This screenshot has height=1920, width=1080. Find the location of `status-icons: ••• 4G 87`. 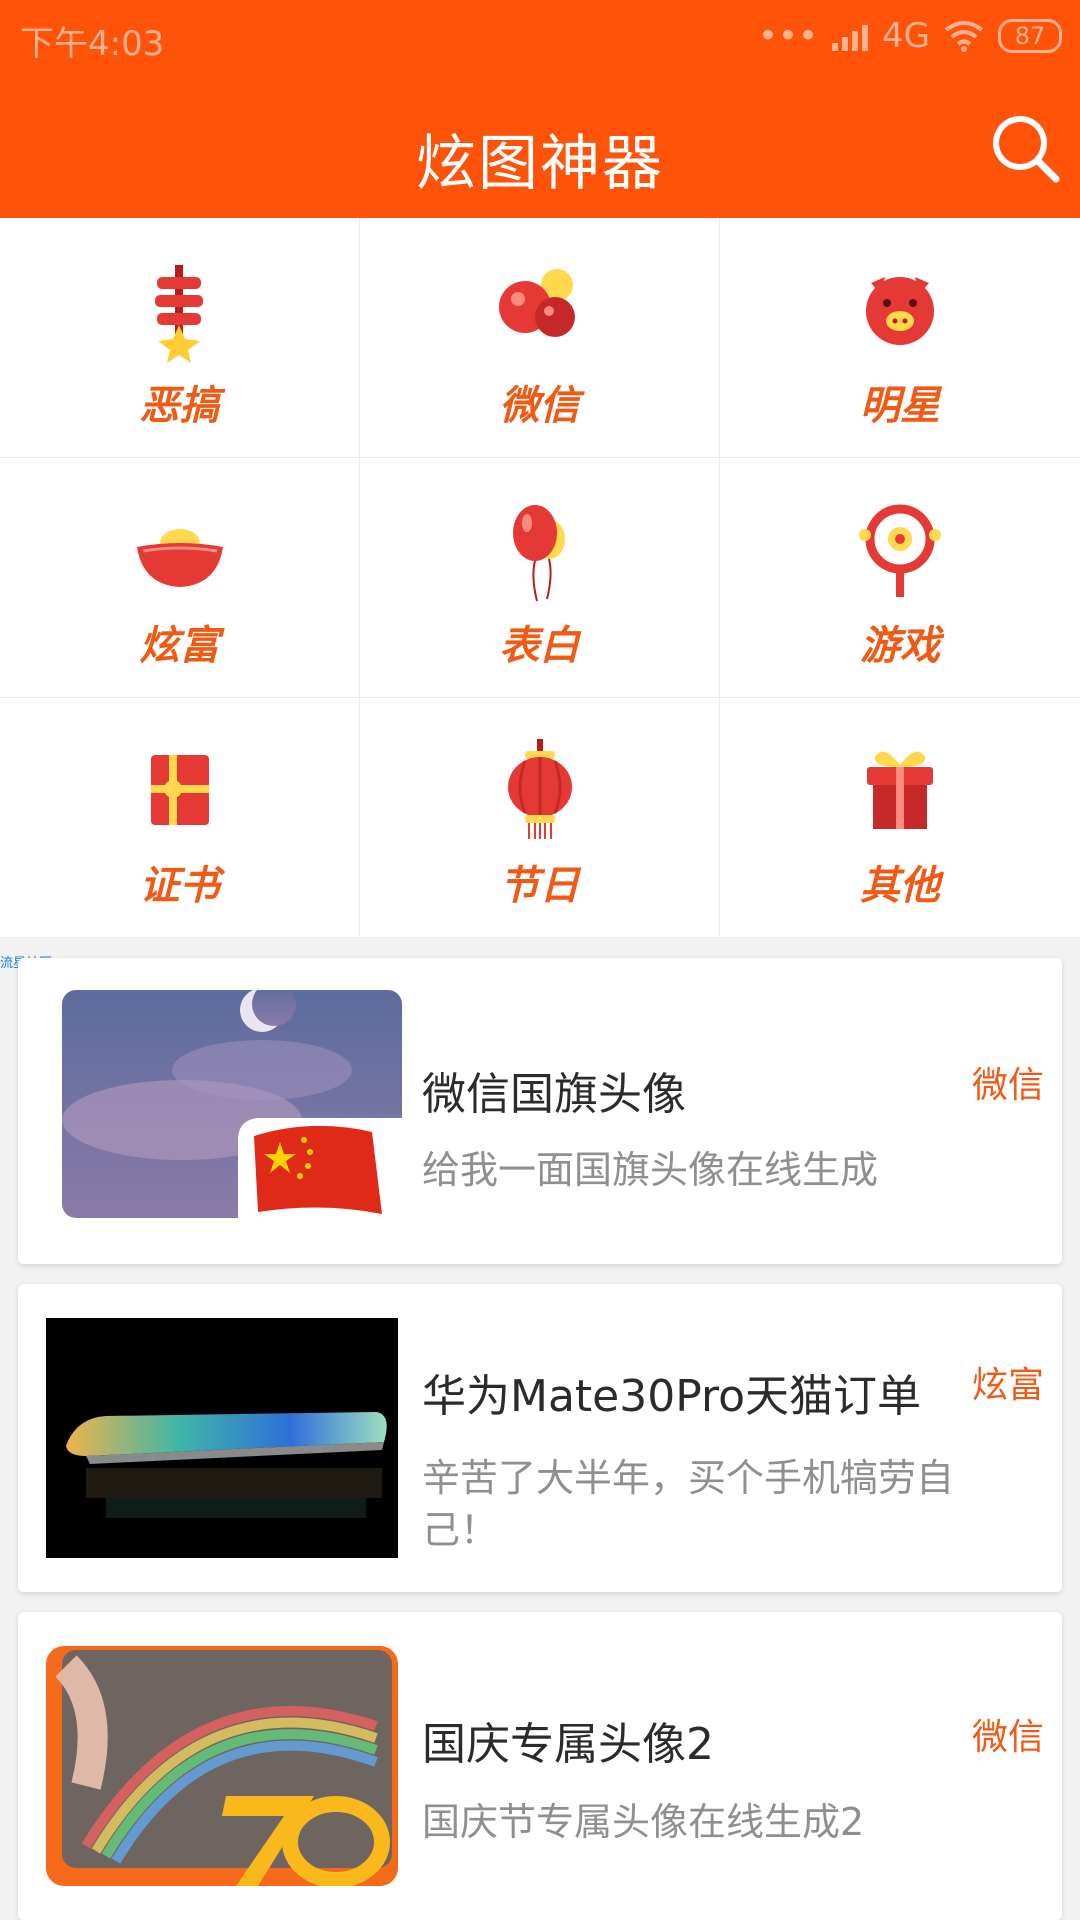

status-icons: ••• 4G 87 is located at coordinates (910, 36).